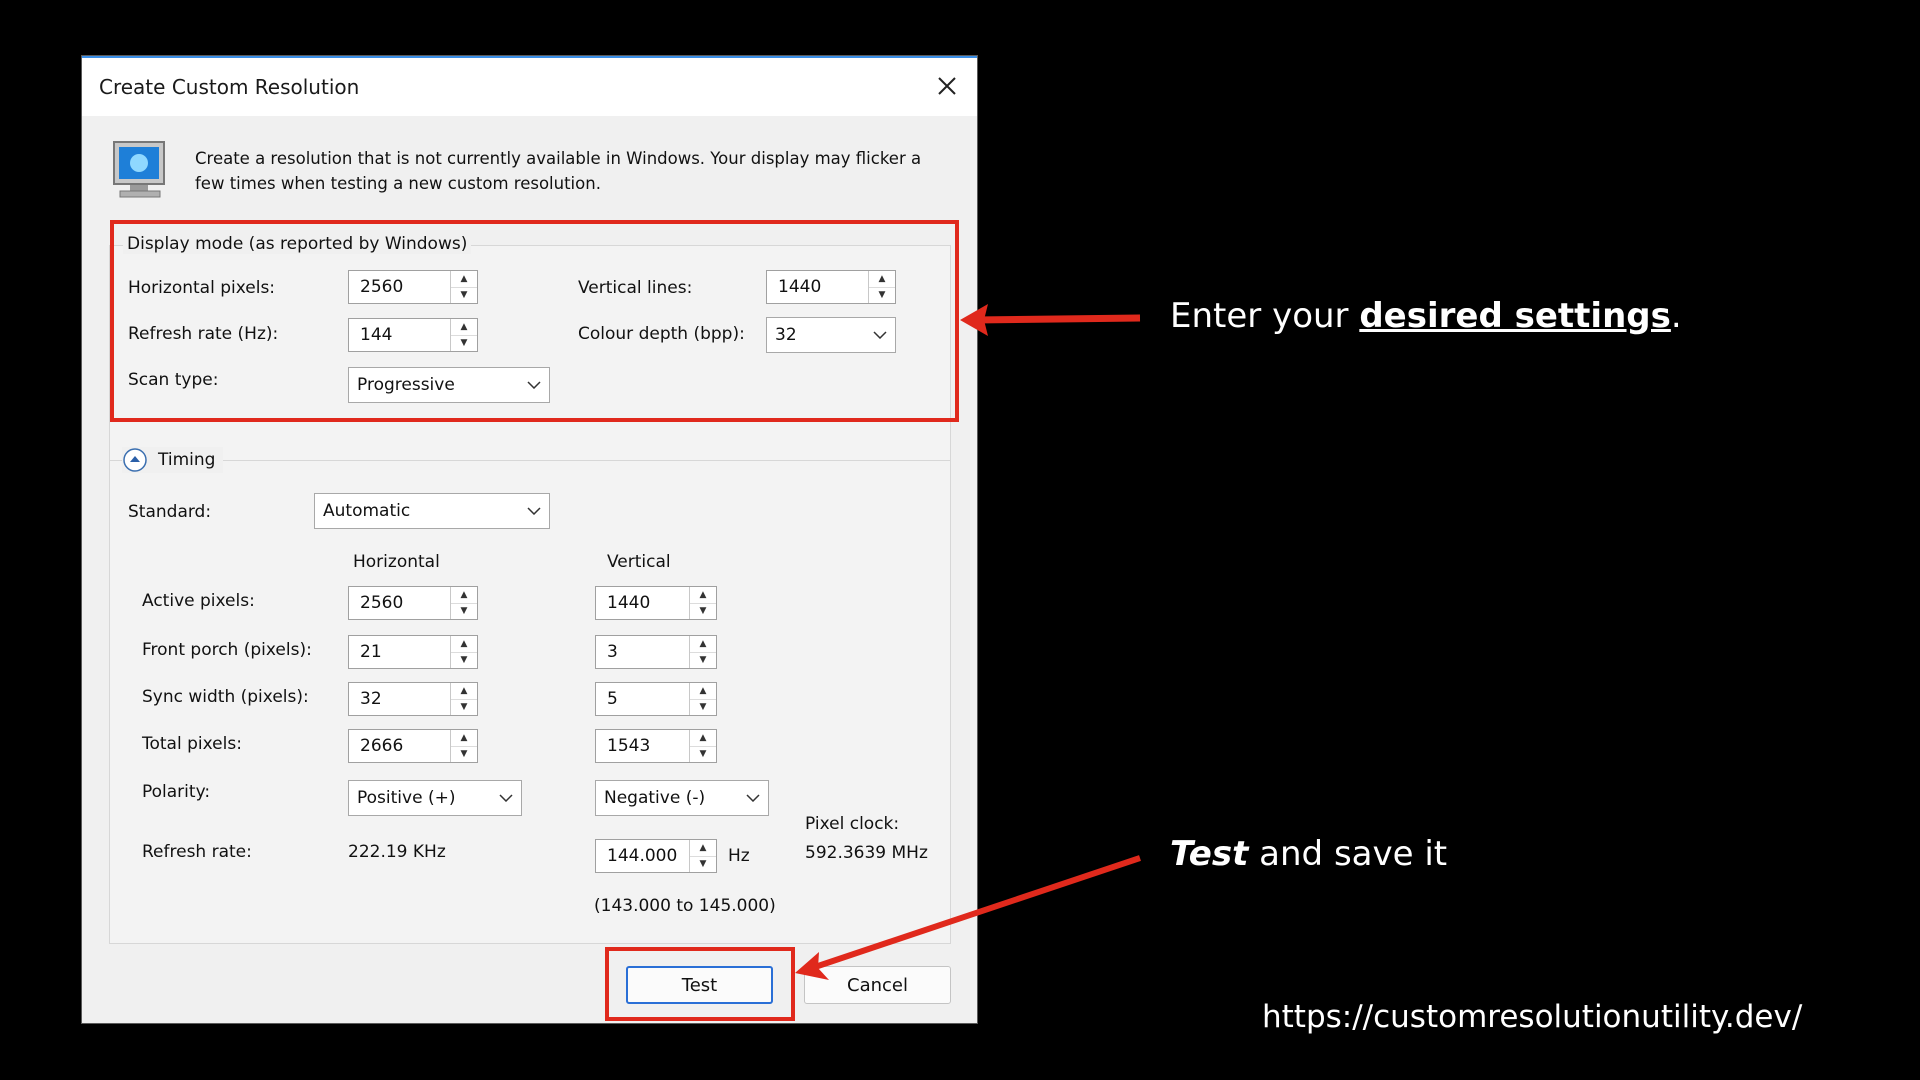 This screenshot has width=1920, height=1080. What do you see at coordinates (413, 652) in the screenshot?
I see `front-porch-h-stepper: 21 ▲ ▼` at bounding box center [413, 652].